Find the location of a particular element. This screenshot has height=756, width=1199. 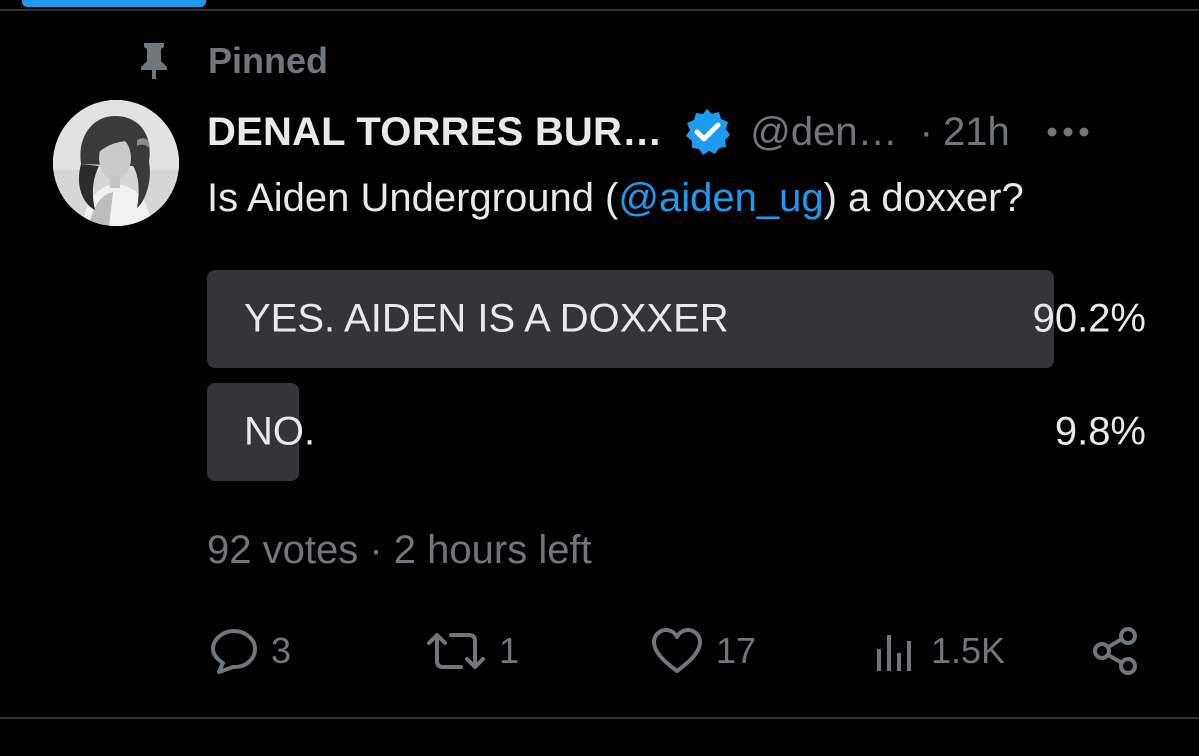

like-count: 17 is located at coordinates (736, 650).